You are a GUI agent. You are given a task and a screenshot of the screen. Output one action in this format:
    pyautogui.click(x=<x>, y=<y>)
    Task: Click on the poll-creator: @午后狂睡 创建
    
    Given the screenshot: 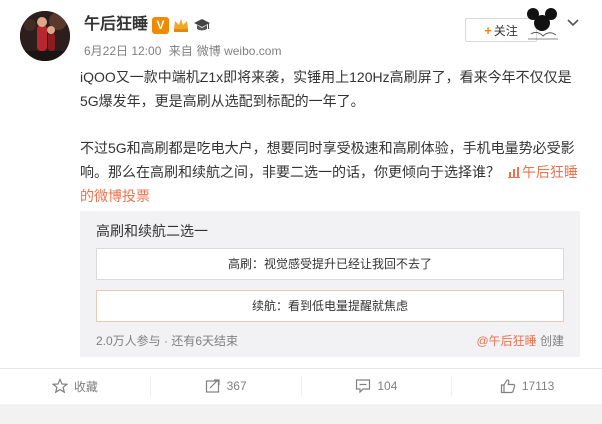 What is the action you would take?
    pyautogui.click(x=520, y=340)
    